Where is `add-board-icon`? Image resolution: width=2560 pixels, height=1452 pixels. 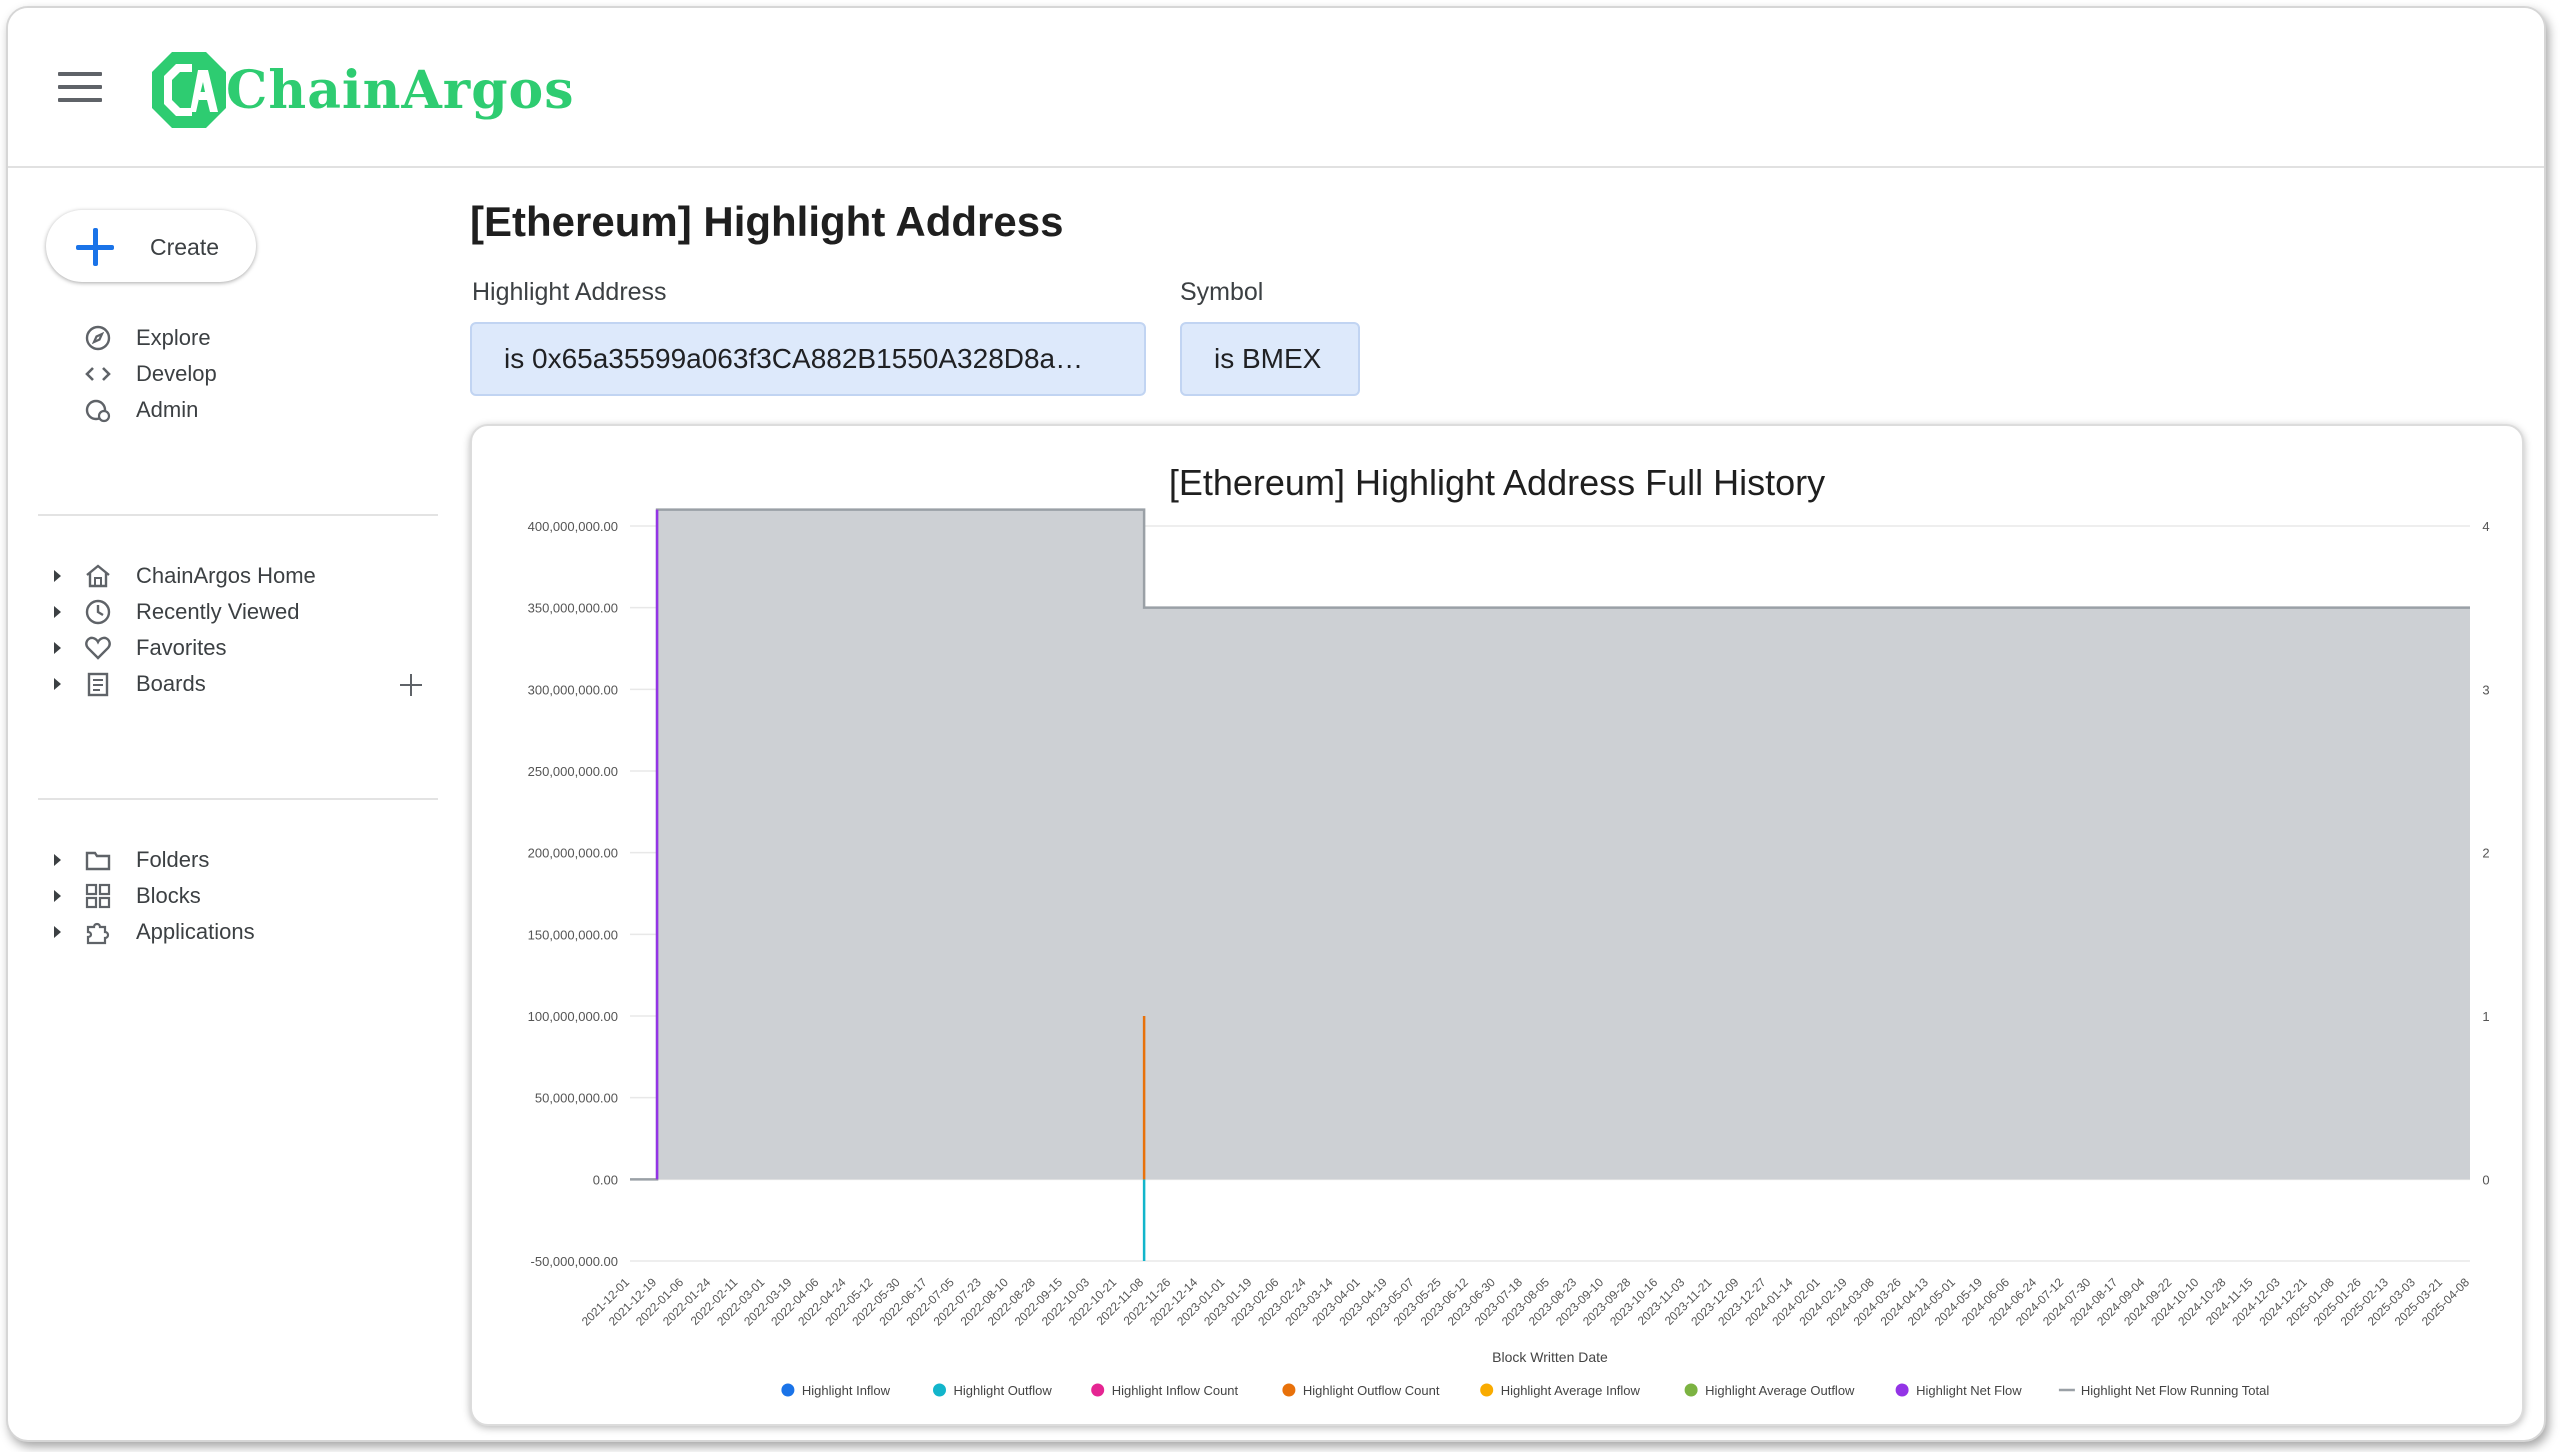 add-board-icon is located at coordinates (411, 685).